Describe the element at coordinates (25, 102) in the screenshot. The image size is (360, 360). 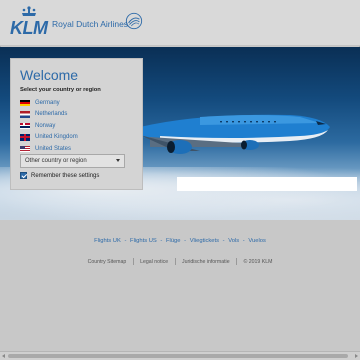
I see `de-flag-icon` at that location.